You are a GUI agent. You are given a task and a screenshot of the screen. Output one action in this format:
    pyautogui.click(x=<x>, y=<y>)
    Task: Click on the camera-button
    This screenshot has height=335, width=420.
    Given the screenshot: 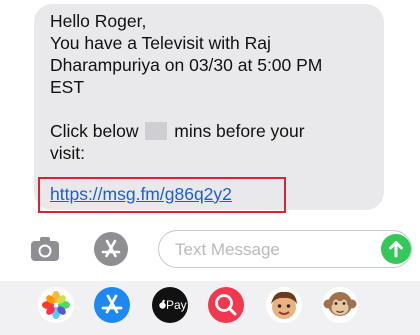 What is the action you would take?
    pyautogui.click(x=45, y=249)
    